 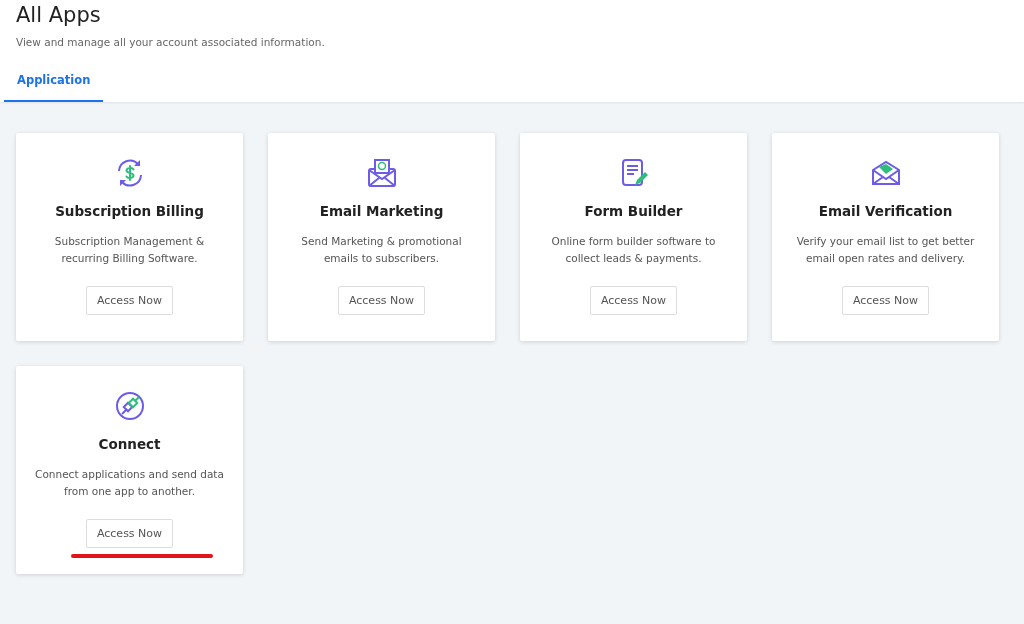 What do you see at coordinates (171, 42) in the screenshot?
I see `page-subtitle: View and manage all your account associated information.` at bounding box center [171, 42].